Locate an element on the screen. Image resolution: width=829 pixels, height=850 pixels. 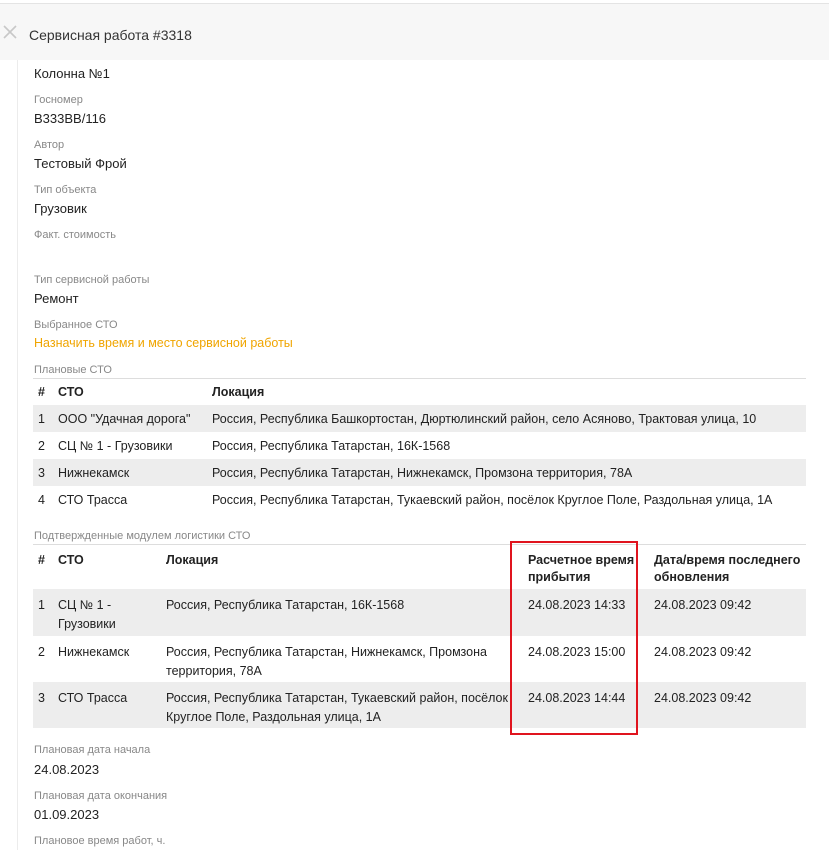
plan-end-value: 01.09.2023 is located at coordinates (67, 814).